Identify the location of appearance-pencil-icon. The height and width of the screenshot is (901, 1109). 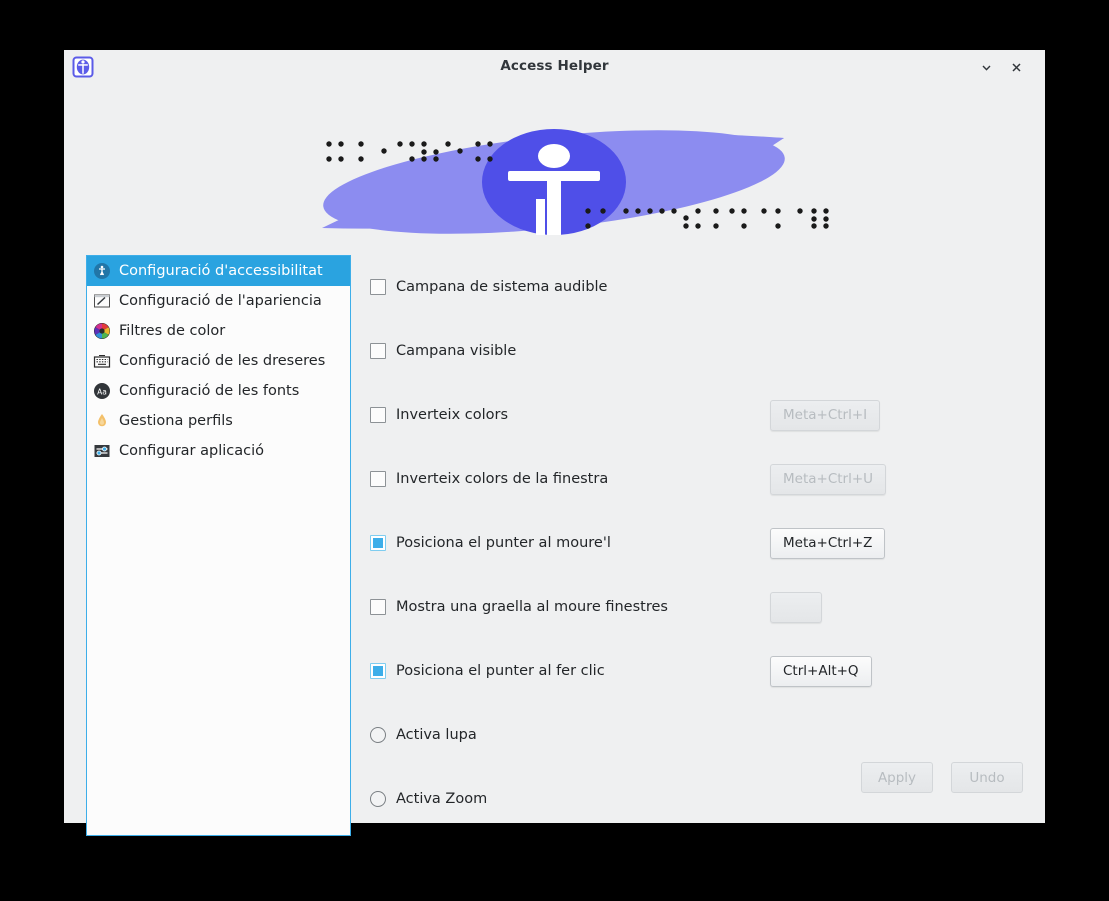
(102, 301).